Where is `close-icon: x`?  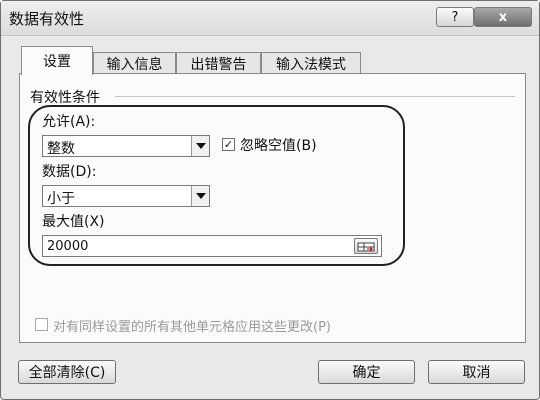 close-icon: x is located at coordinates (503, 17).